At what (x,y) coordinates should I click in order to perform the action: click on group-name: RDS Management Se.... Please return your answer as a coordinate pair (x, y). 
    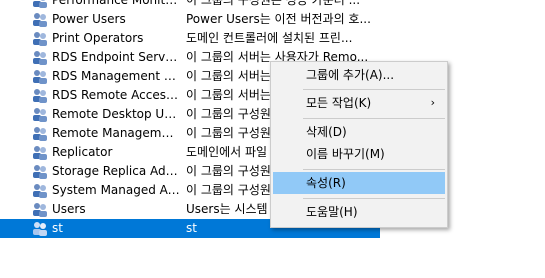
    Looking at the image, I should click on (116, 76).